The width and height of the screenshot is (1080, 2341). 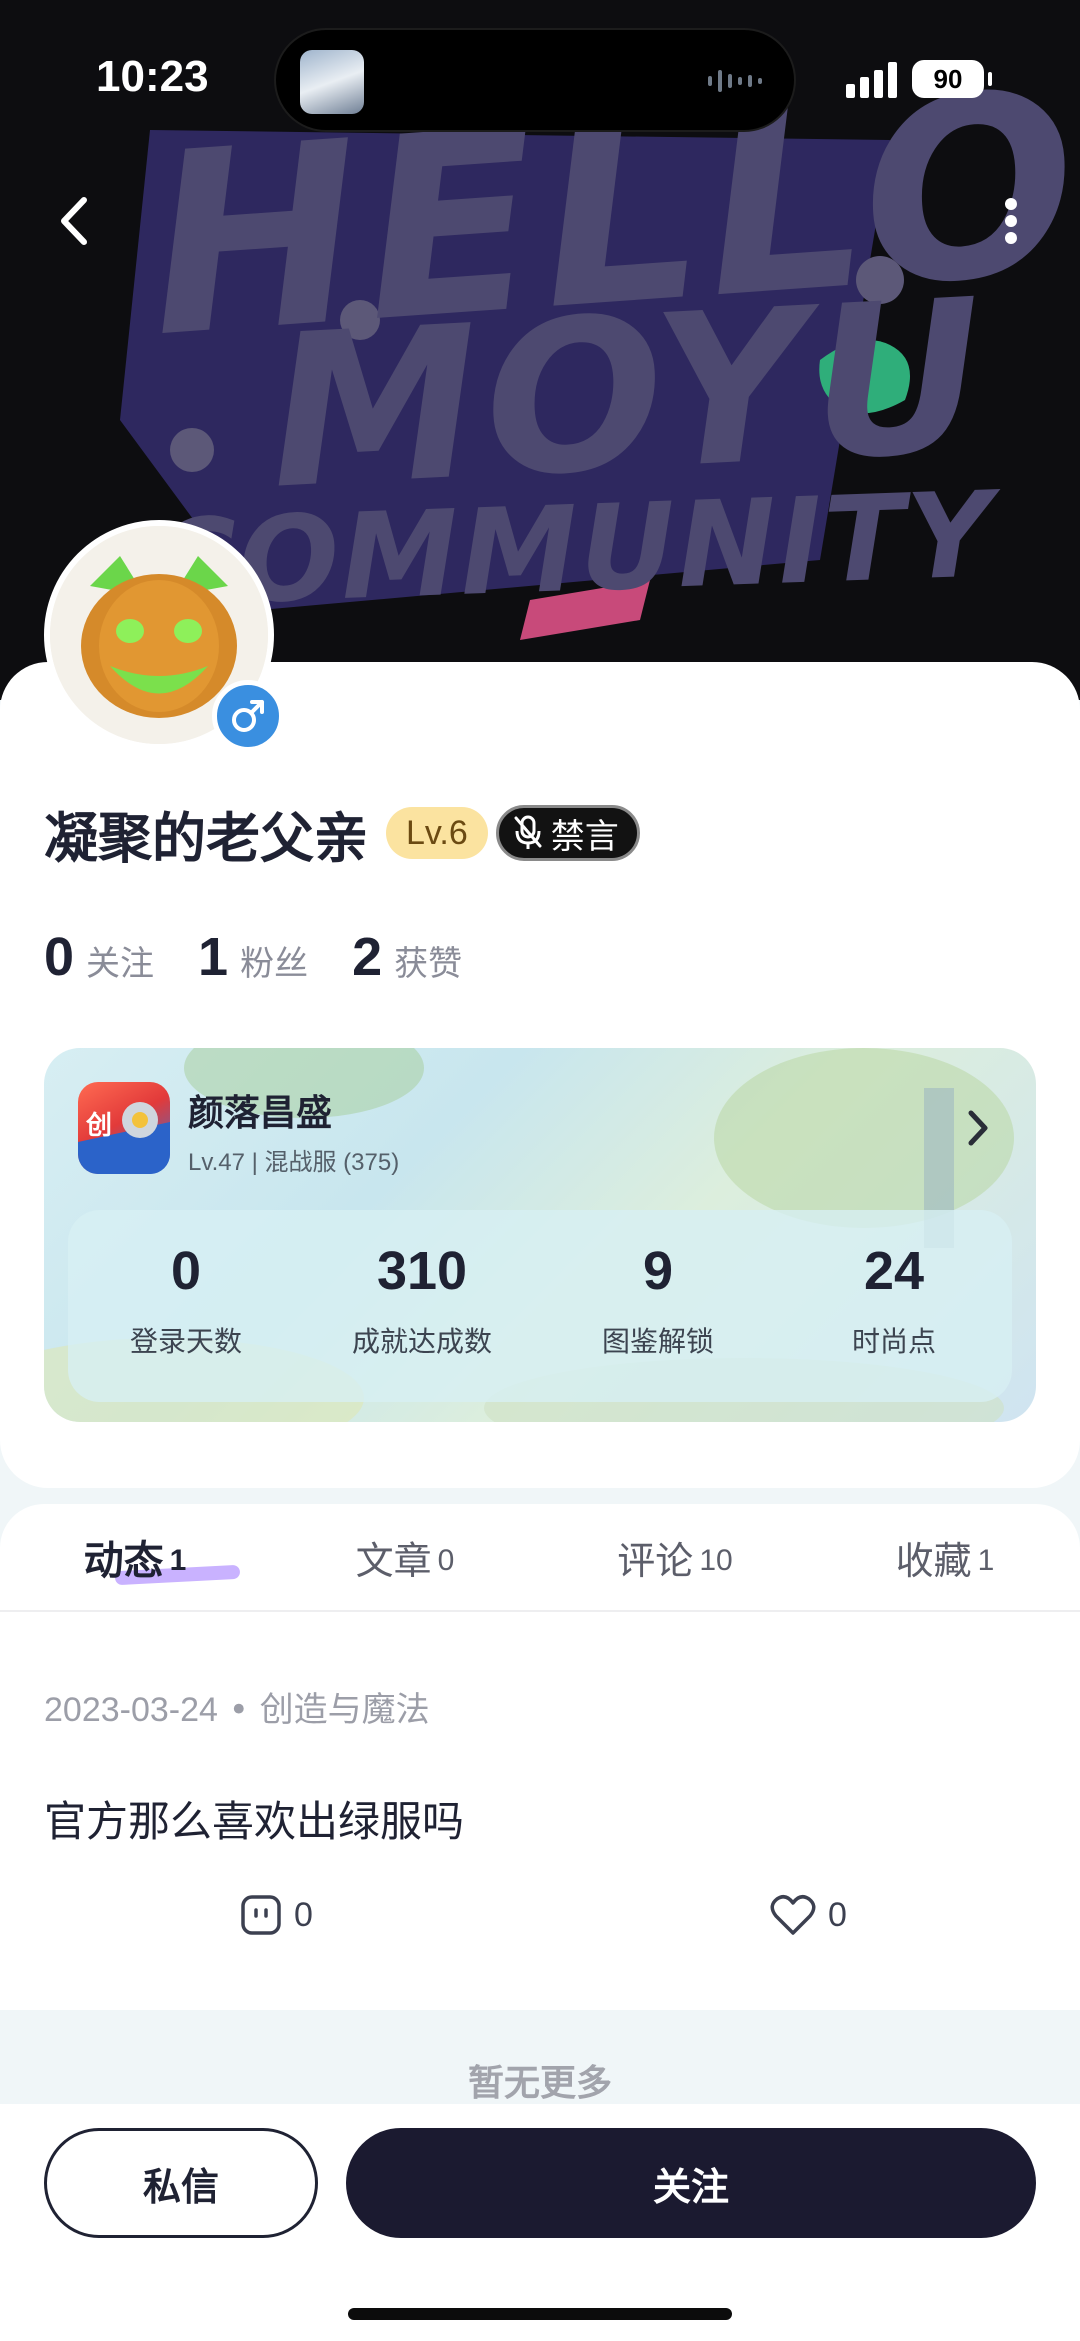 What do you see at coordinates (254, 1818) in the screenshot?
I see `post-text: 官方那么喜欢出绿服吗` at bounding box center [254, 1818].